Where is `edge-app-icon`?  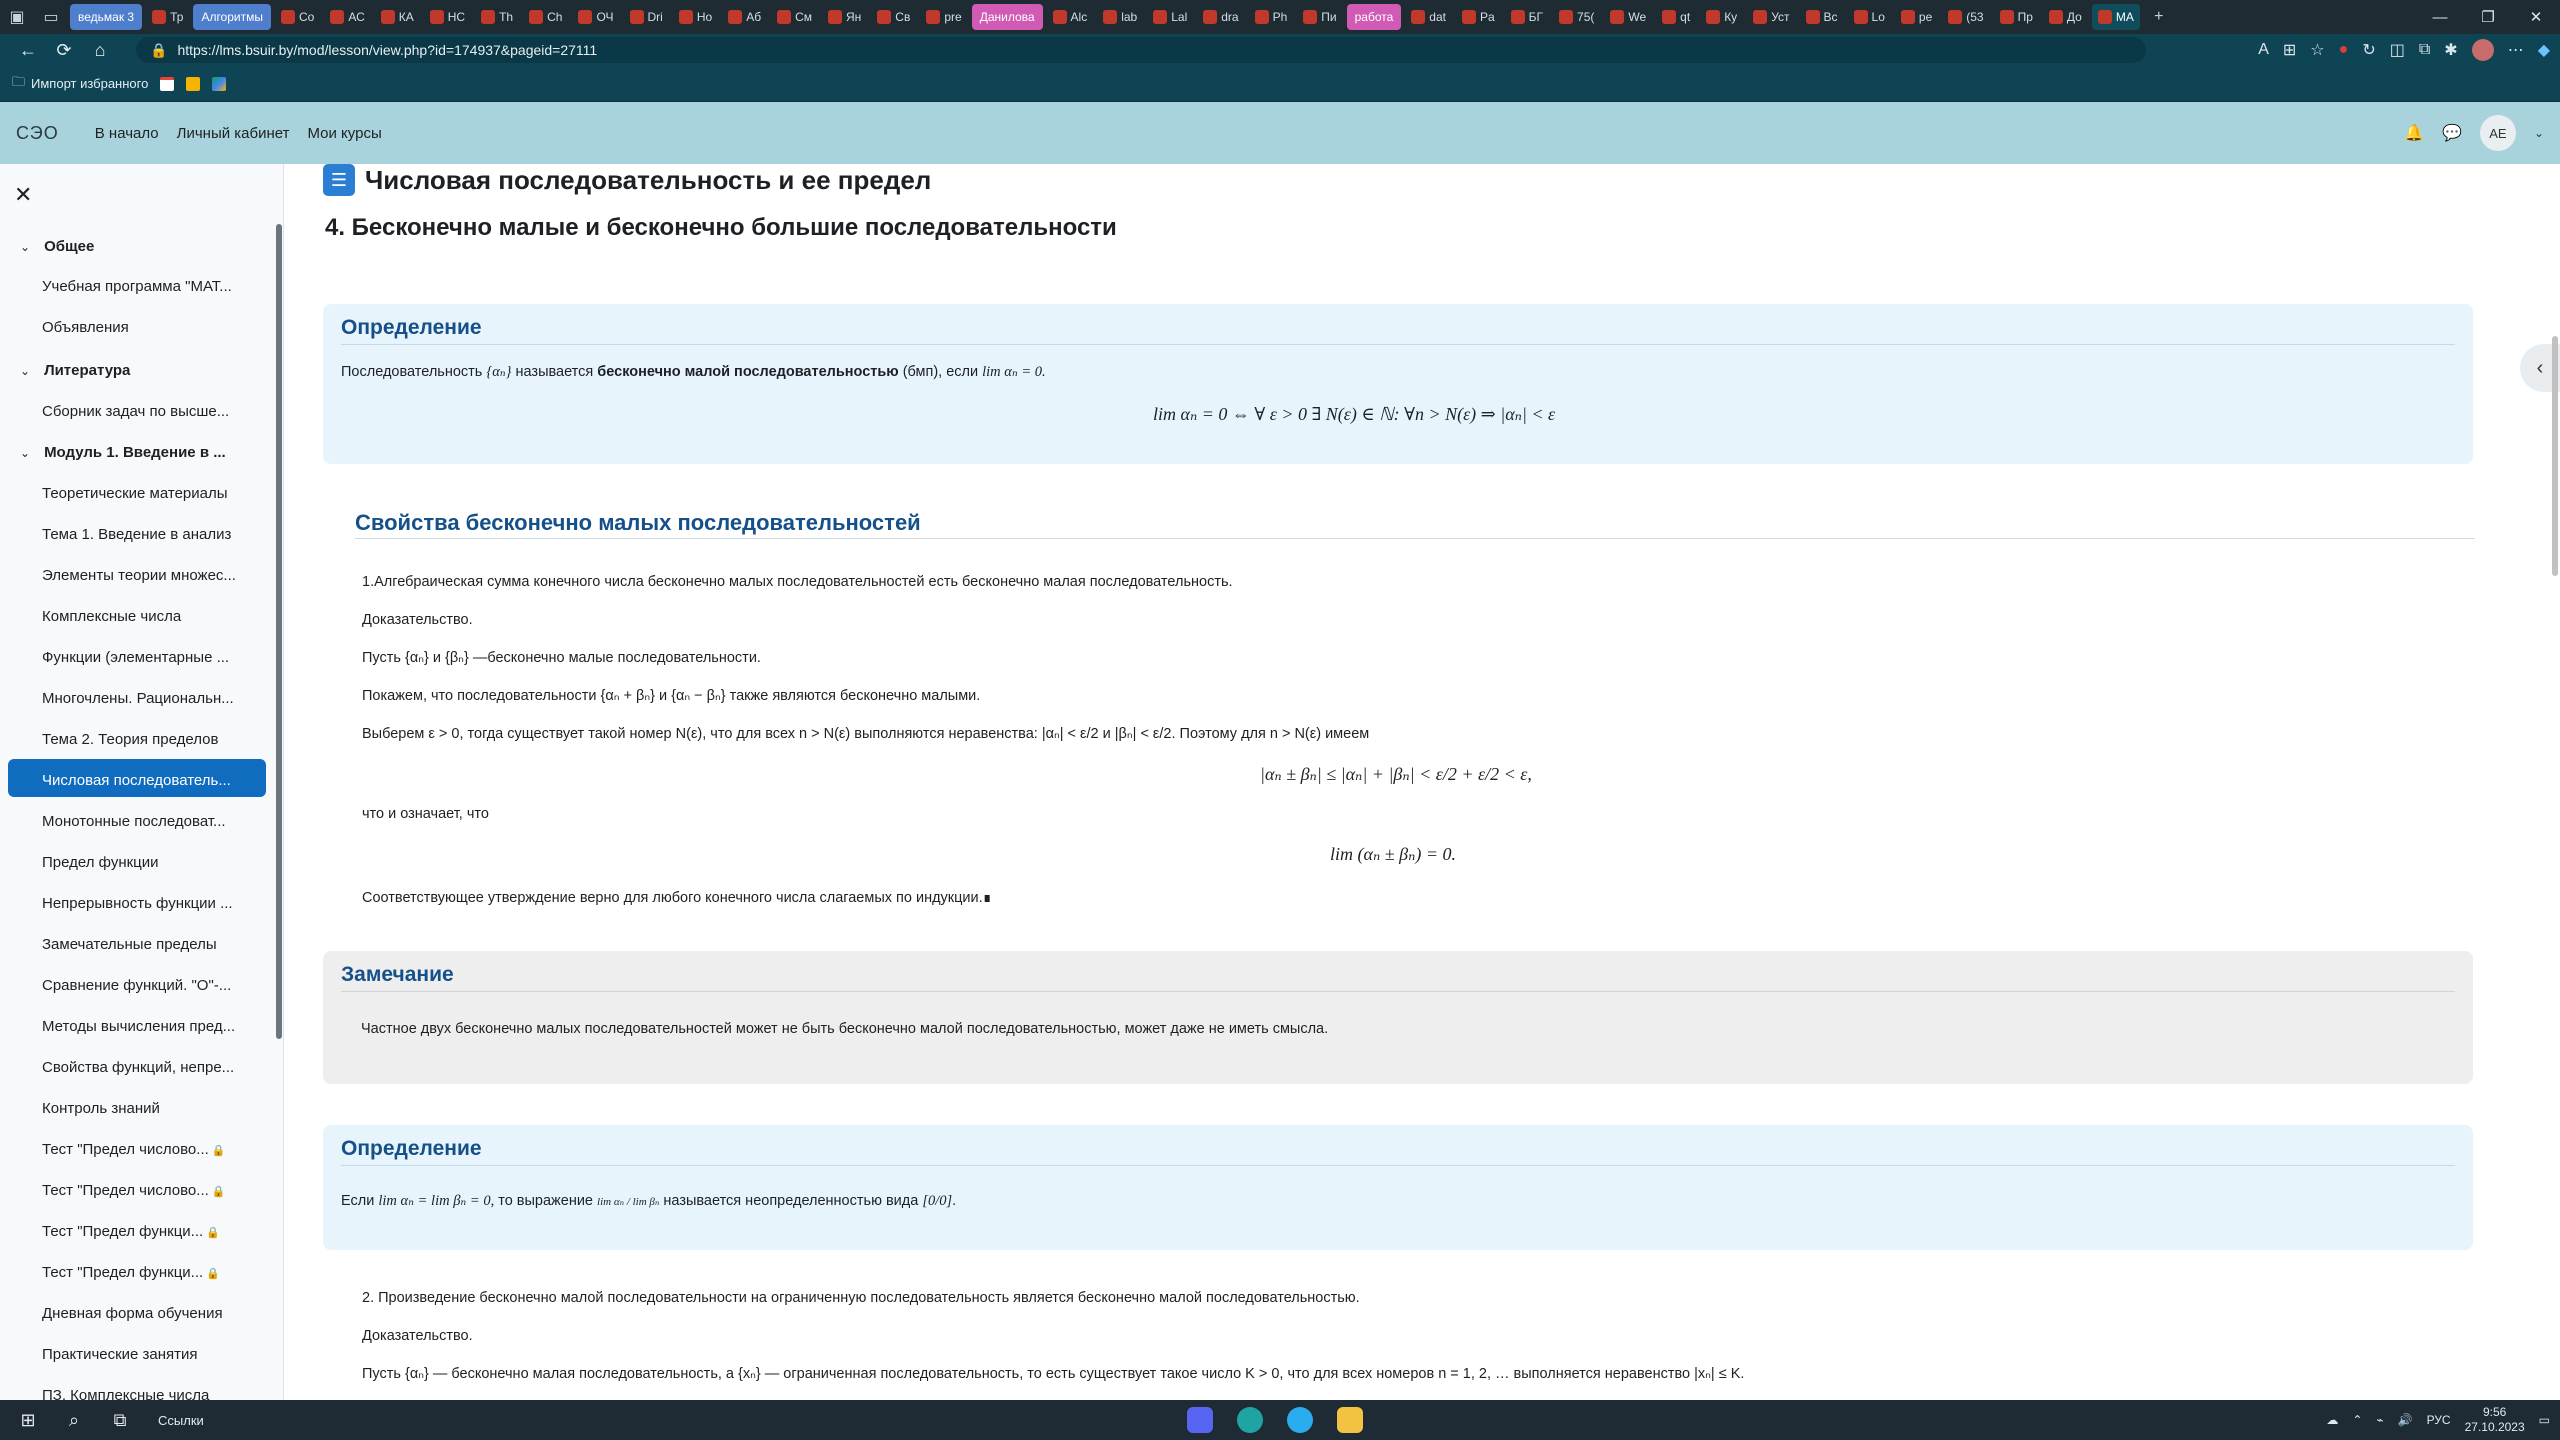 edge-app-icon is located at coordinates (1250, 1420).